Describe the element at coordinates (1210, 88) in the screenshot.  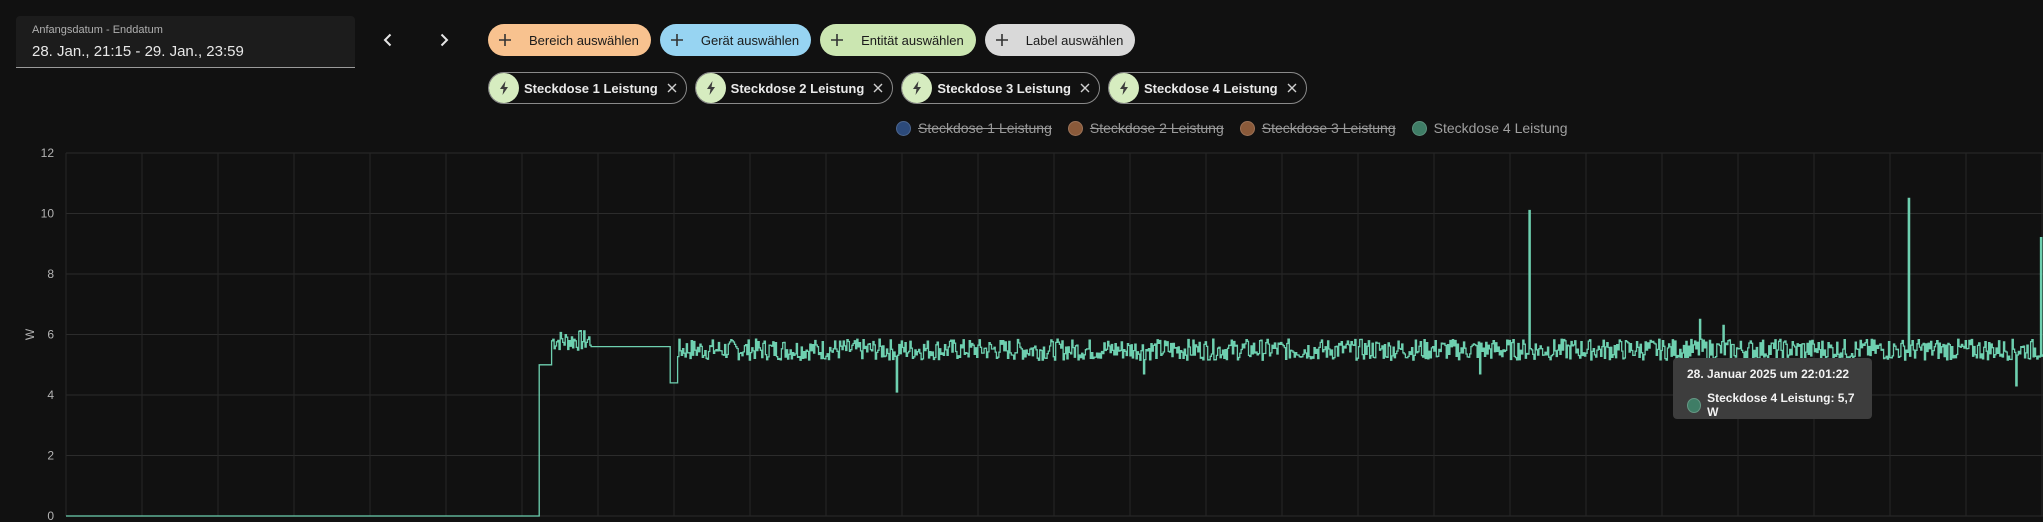
I see `entity-chip-label: Steckdose 4 Leistung` at that location.